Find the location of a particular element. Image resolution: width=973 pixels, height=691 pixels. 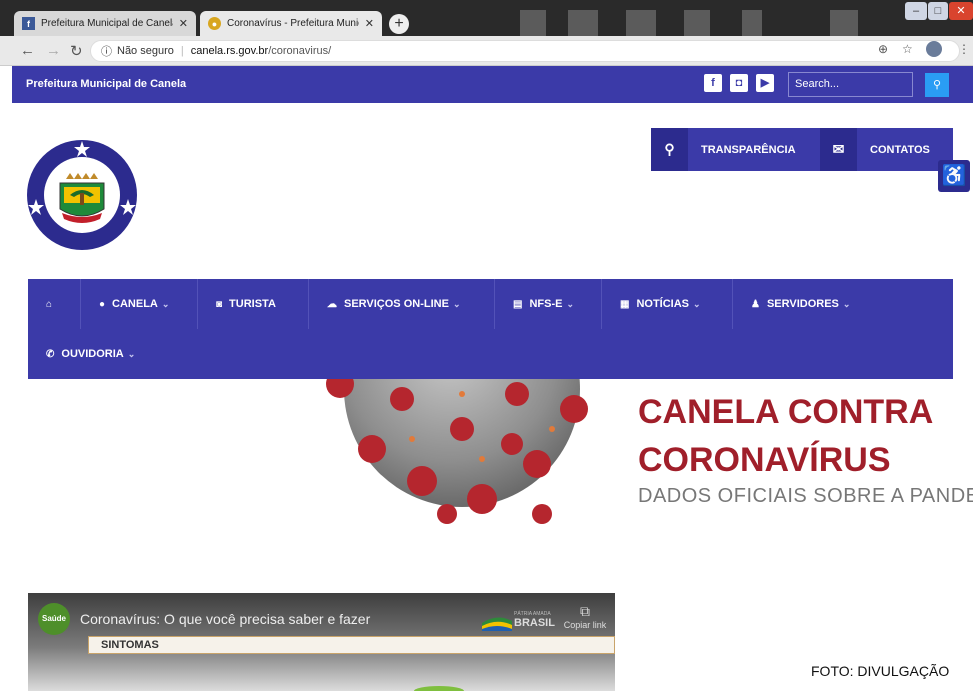

quick-links: ⚲ TRANSPARÊNCIA ✉ CONTATOS is located at coordinates (802, 149).